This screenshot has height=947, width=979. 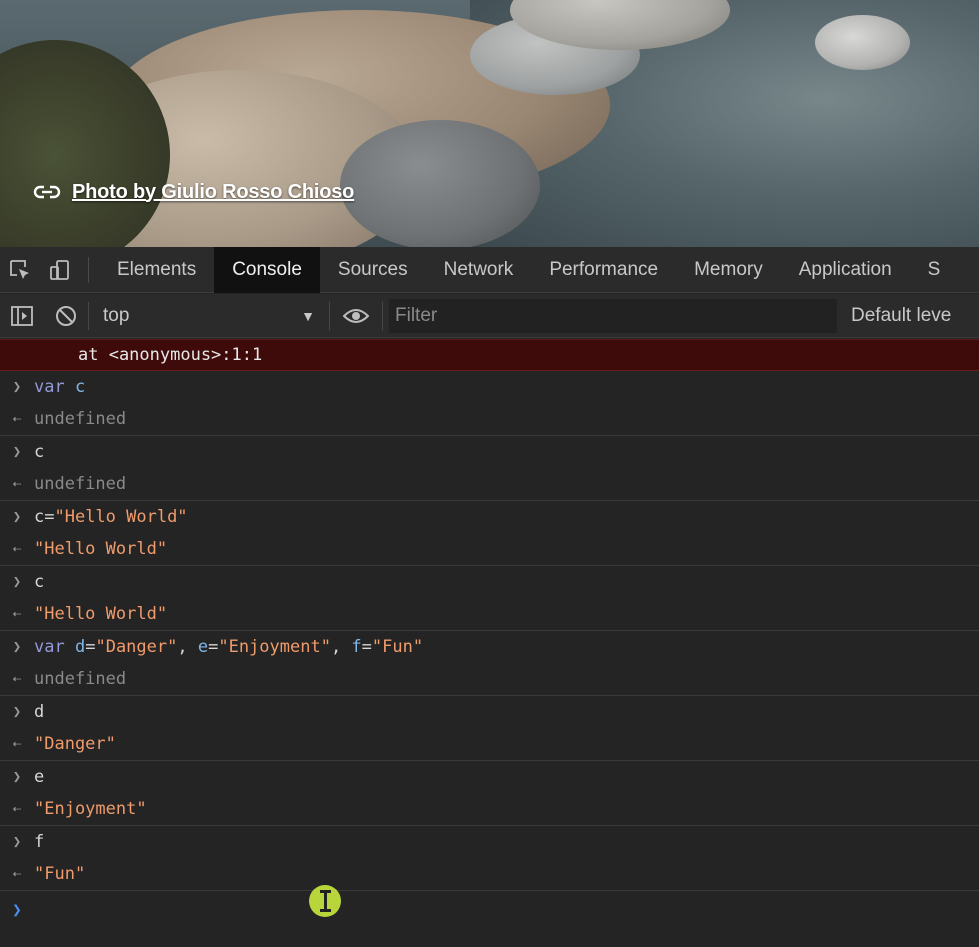 What do you see at coordinates (728, 270) in the screenshot?
I see `tab-memory: Memory` at bounding box center [728, 270].